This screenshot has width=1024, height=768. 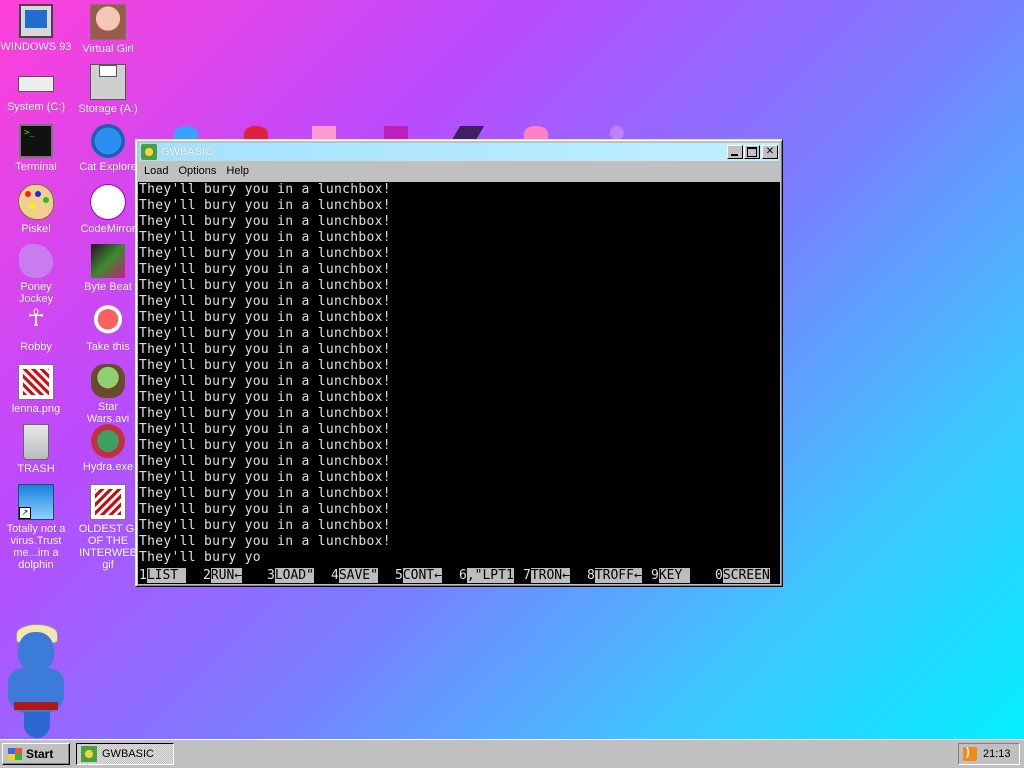 What do you see at coordinates (550, 575) in the screenshot?
I see `function-key-label: TRON←` at bounding box center [550, 575].